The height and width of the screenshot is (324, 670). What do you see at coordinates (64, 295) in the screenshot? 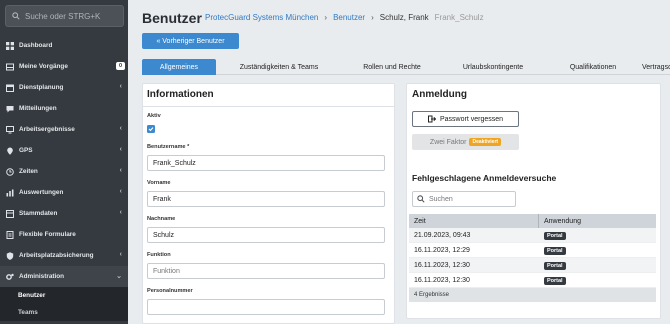
I see `sidebar-subitem-benutzer: Benutzer` at bounding box center [64, 295].